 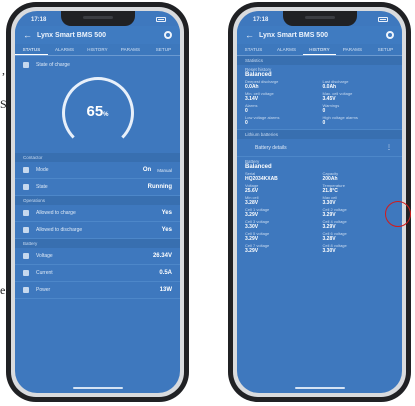 What do you see at coordinates (3, 70) in the screenshot?
I see `margin-text-1: ,` at bounding box center [3, 70].